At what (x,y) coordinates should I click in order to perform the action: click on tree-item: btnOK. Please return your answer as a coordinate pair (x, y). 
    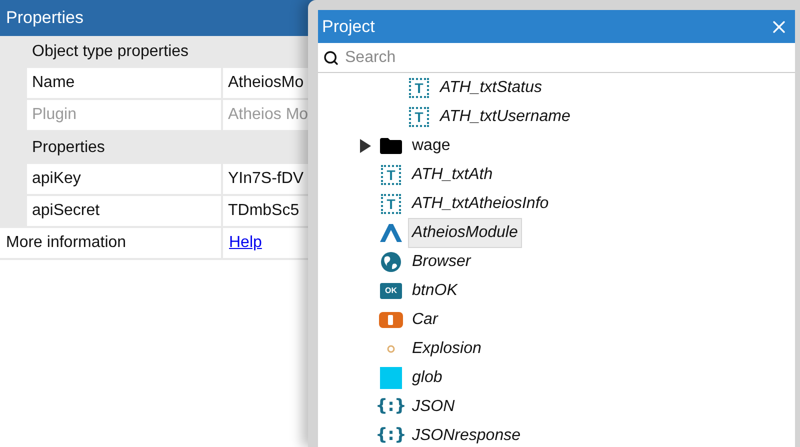
    Looking at the image, I should click on (435, 291).